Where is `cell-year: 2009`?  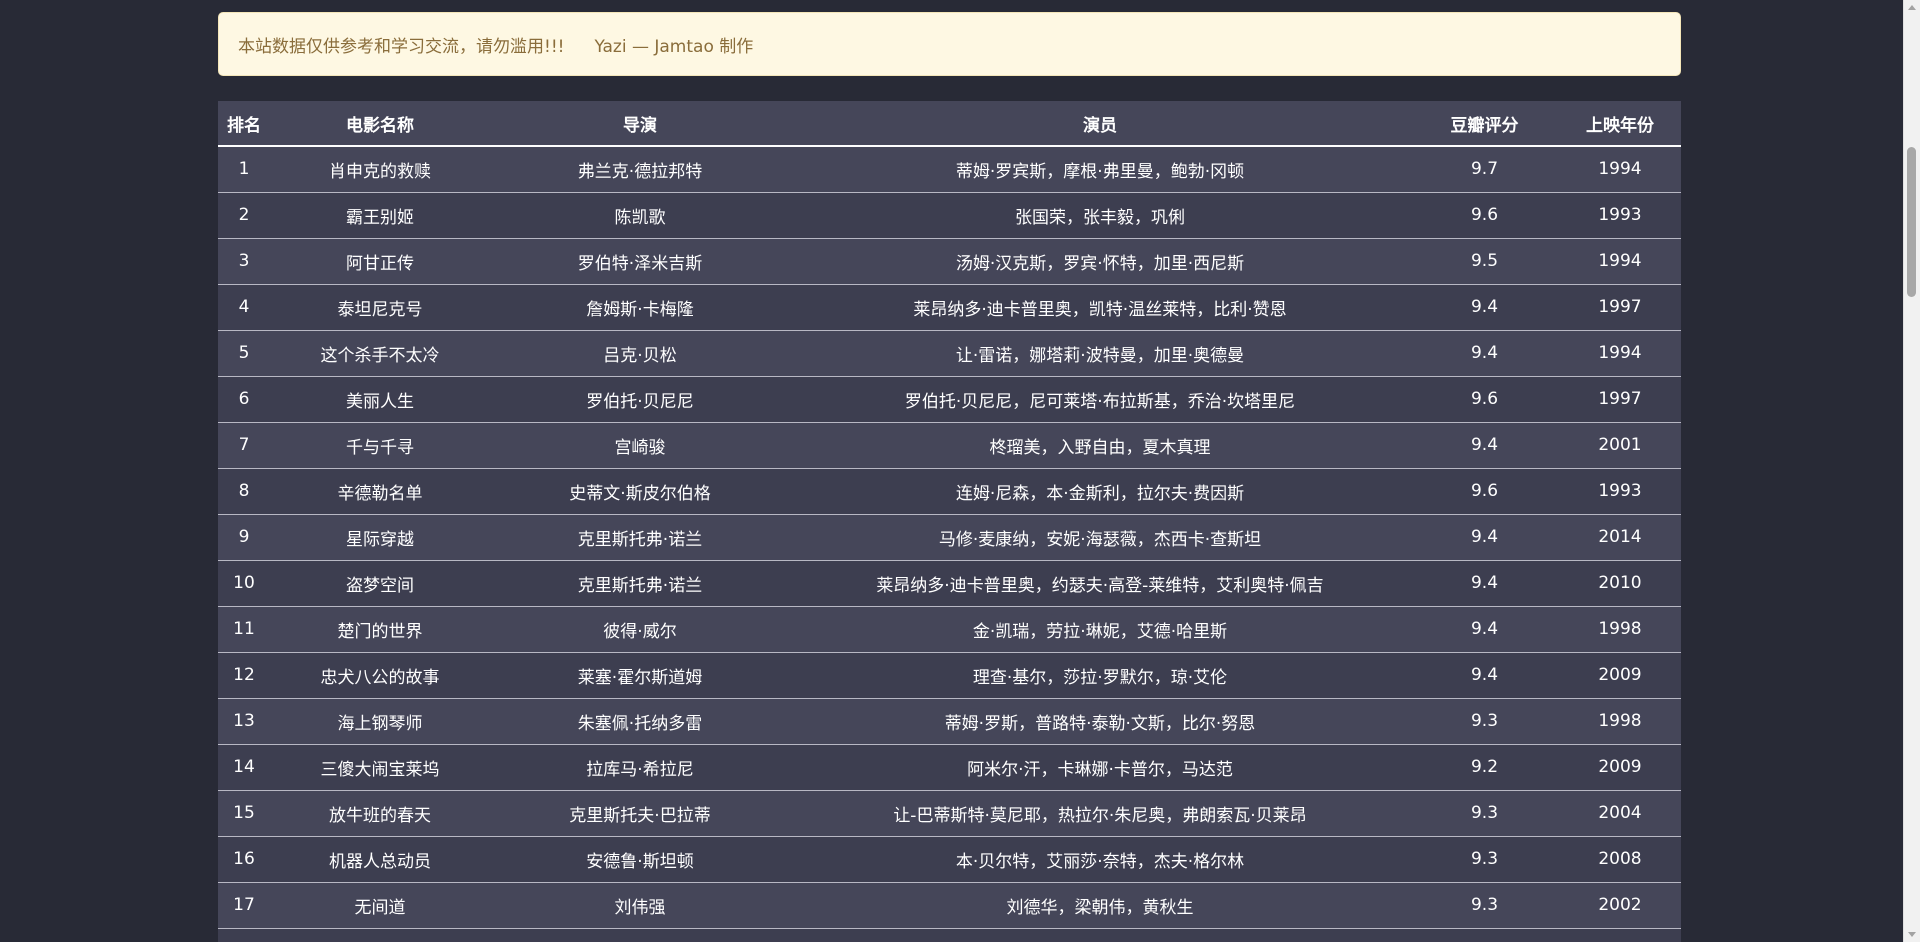
cell-year: 2009 is located at coordinates (1620, 767).